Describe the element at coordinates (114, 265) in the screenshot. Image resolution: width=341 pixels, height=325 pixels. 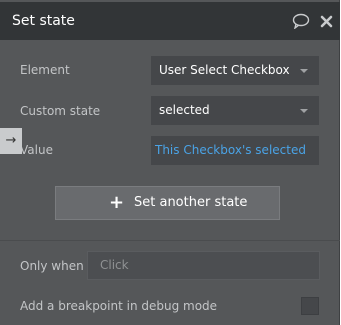
I see `only-when-placeholder: Click` at that location.